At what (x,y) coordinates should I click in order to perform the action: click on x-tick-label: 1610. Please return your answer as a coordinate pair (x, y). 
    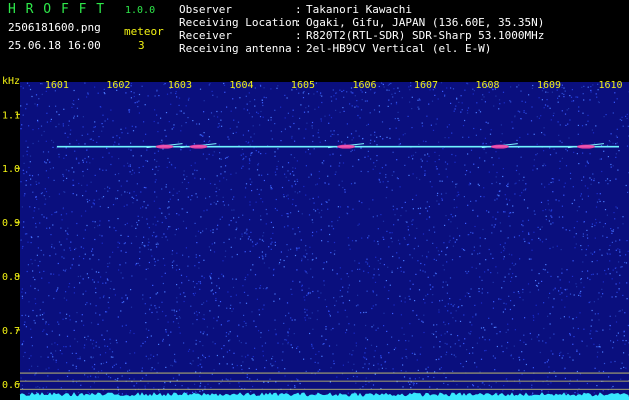
    Looking at the image, I should click on (610, 85).